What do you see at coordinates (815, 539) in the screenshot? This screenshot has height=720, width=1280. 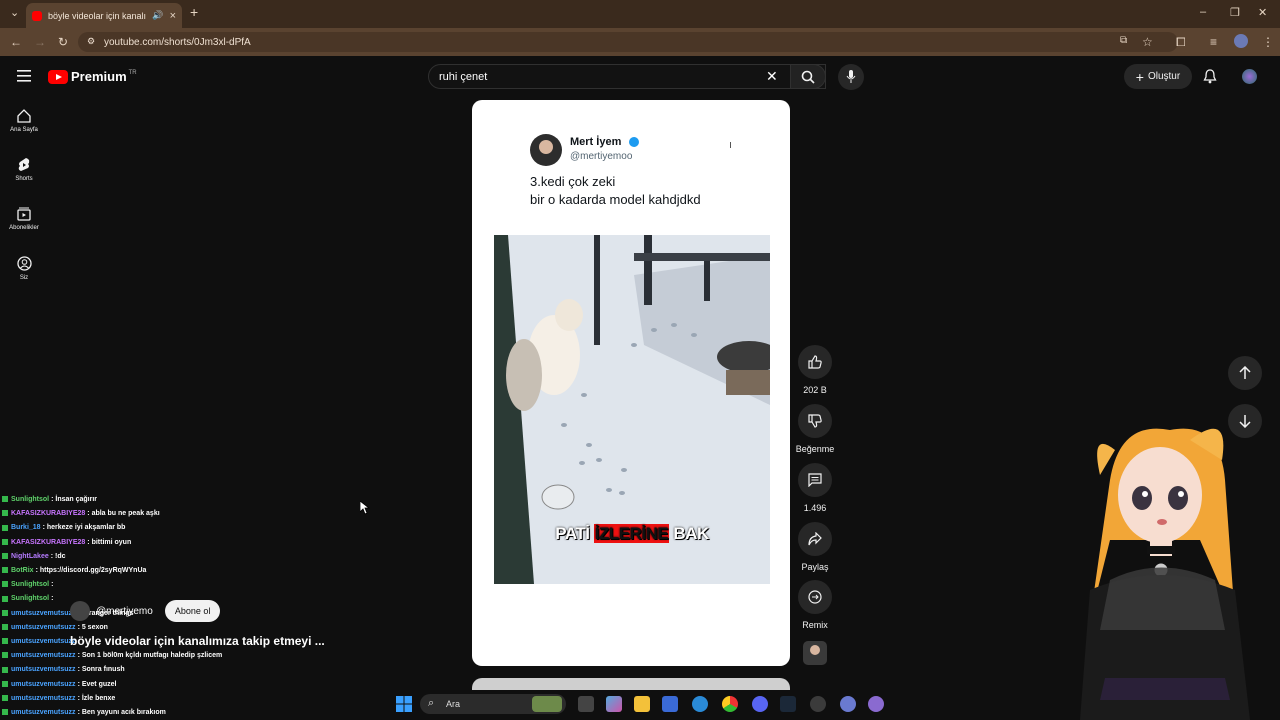 I see `share-arrow-icon` at bounding box center [815, 539].